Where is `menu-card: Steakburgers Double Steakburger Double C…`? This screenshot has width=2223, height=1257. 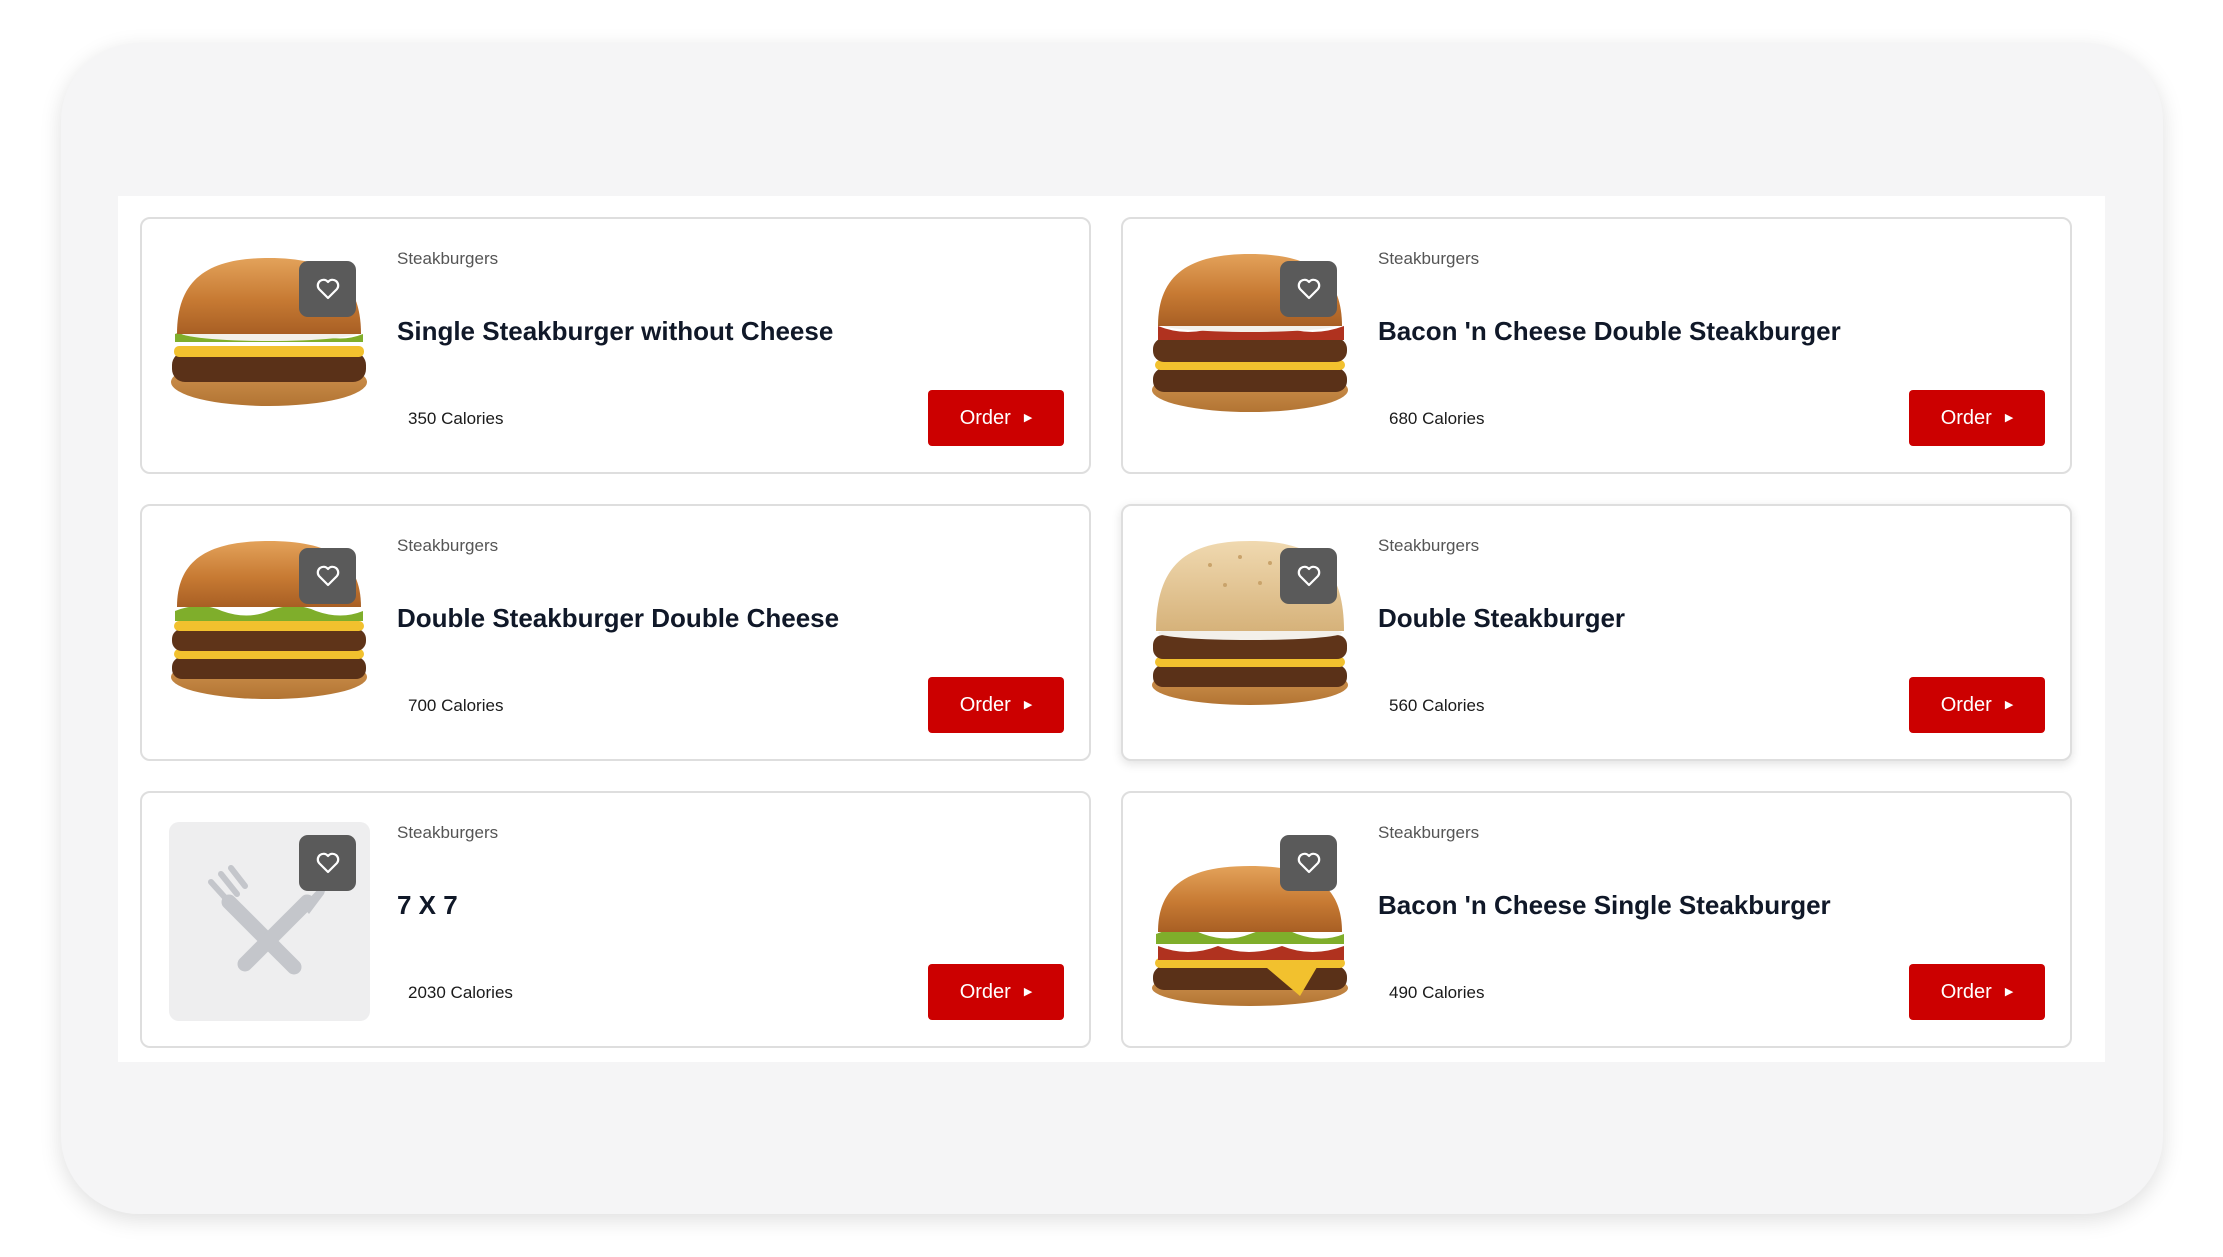
menu-card: Steakburgers Double Steakburger Double C… is located at coordinates (615, 632).